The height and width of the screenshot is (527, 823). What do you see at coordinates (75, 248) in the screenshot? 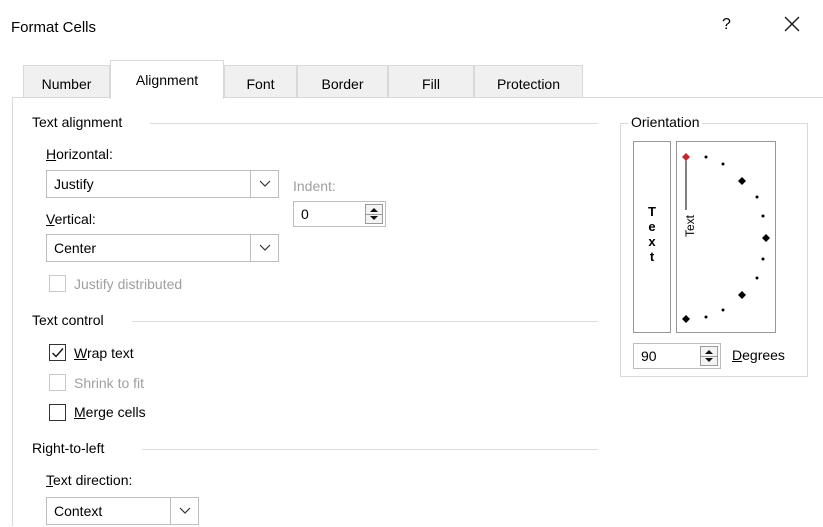
I see `vertical-value: Center` at bounding box center [75, 248].